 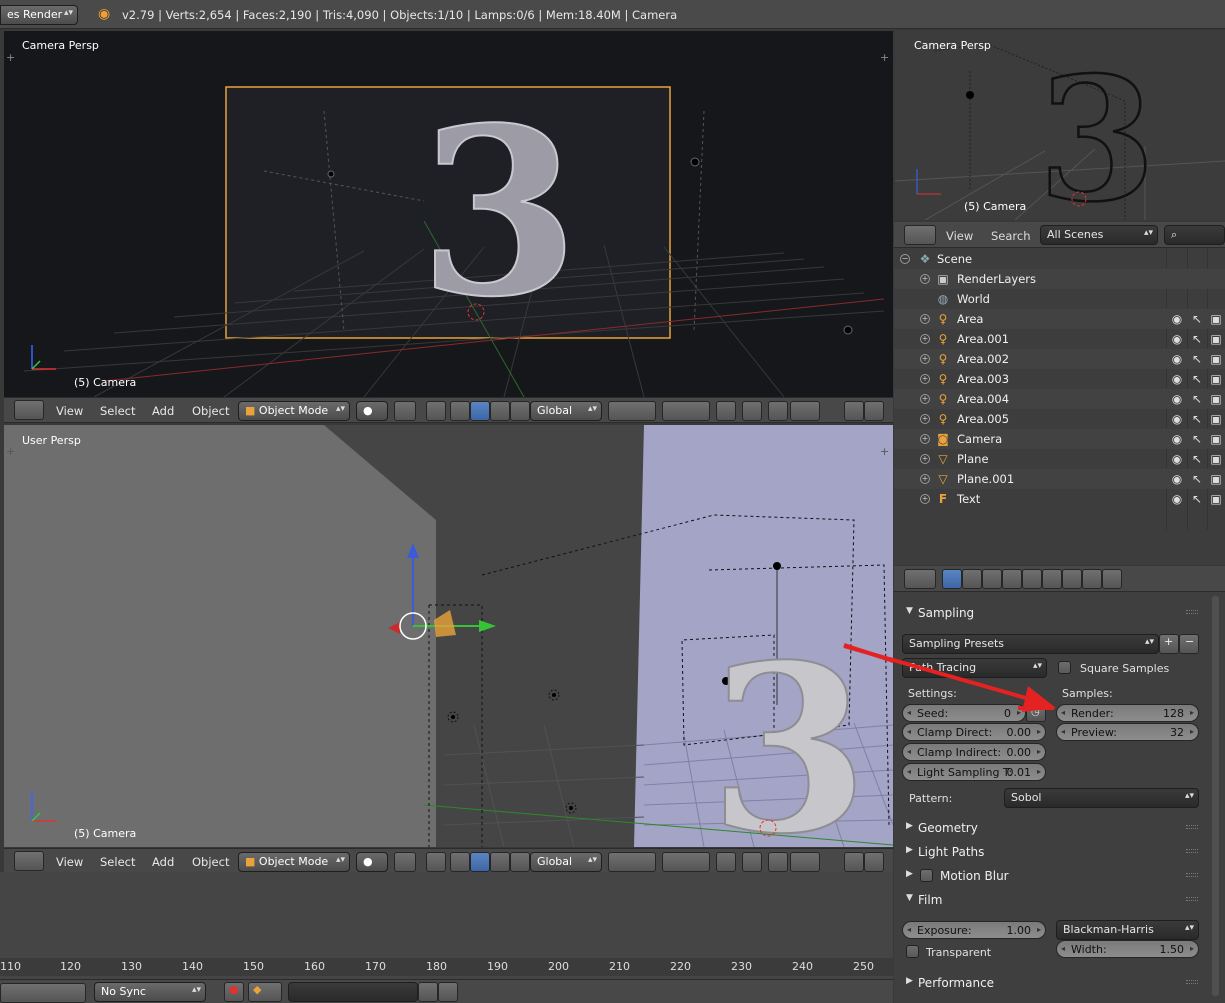 What do you see at coordinates (436, 862) in the screenshot?
I see `manipulator-toggle-icon` at bounding box center [436, 862].